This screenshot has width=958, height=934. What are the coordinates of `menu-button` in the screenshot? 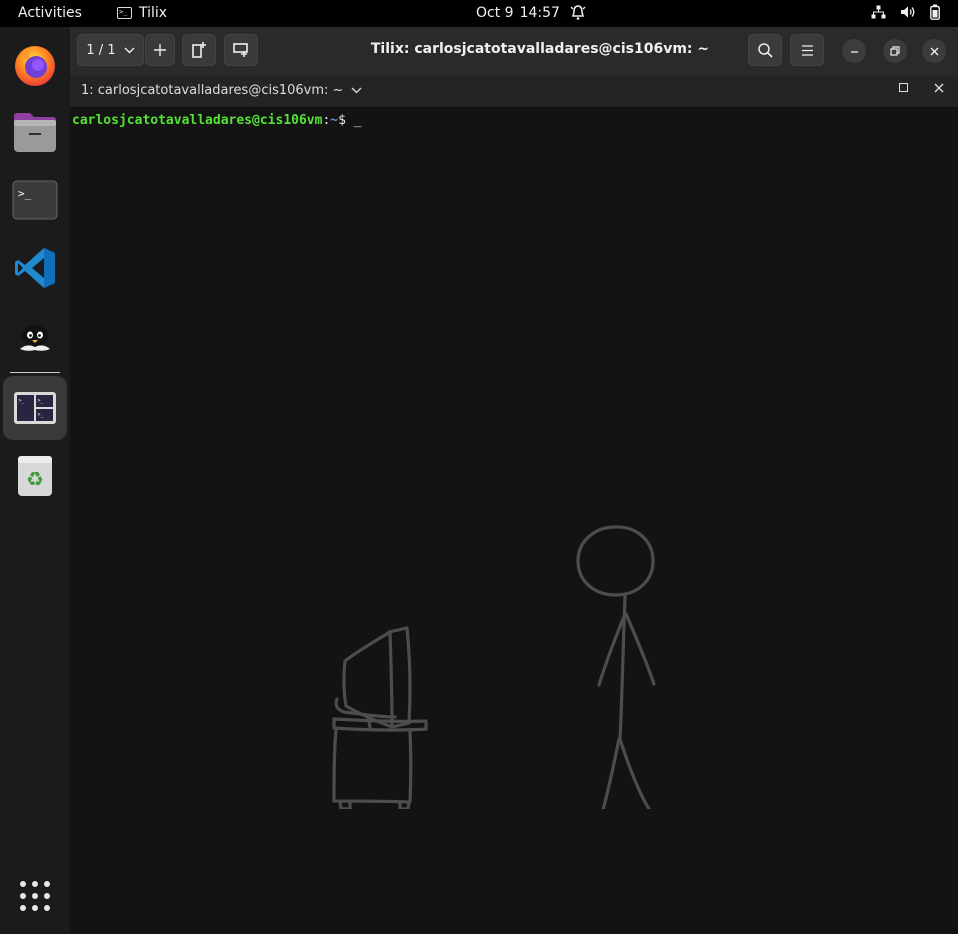 It's located at (807, 50).